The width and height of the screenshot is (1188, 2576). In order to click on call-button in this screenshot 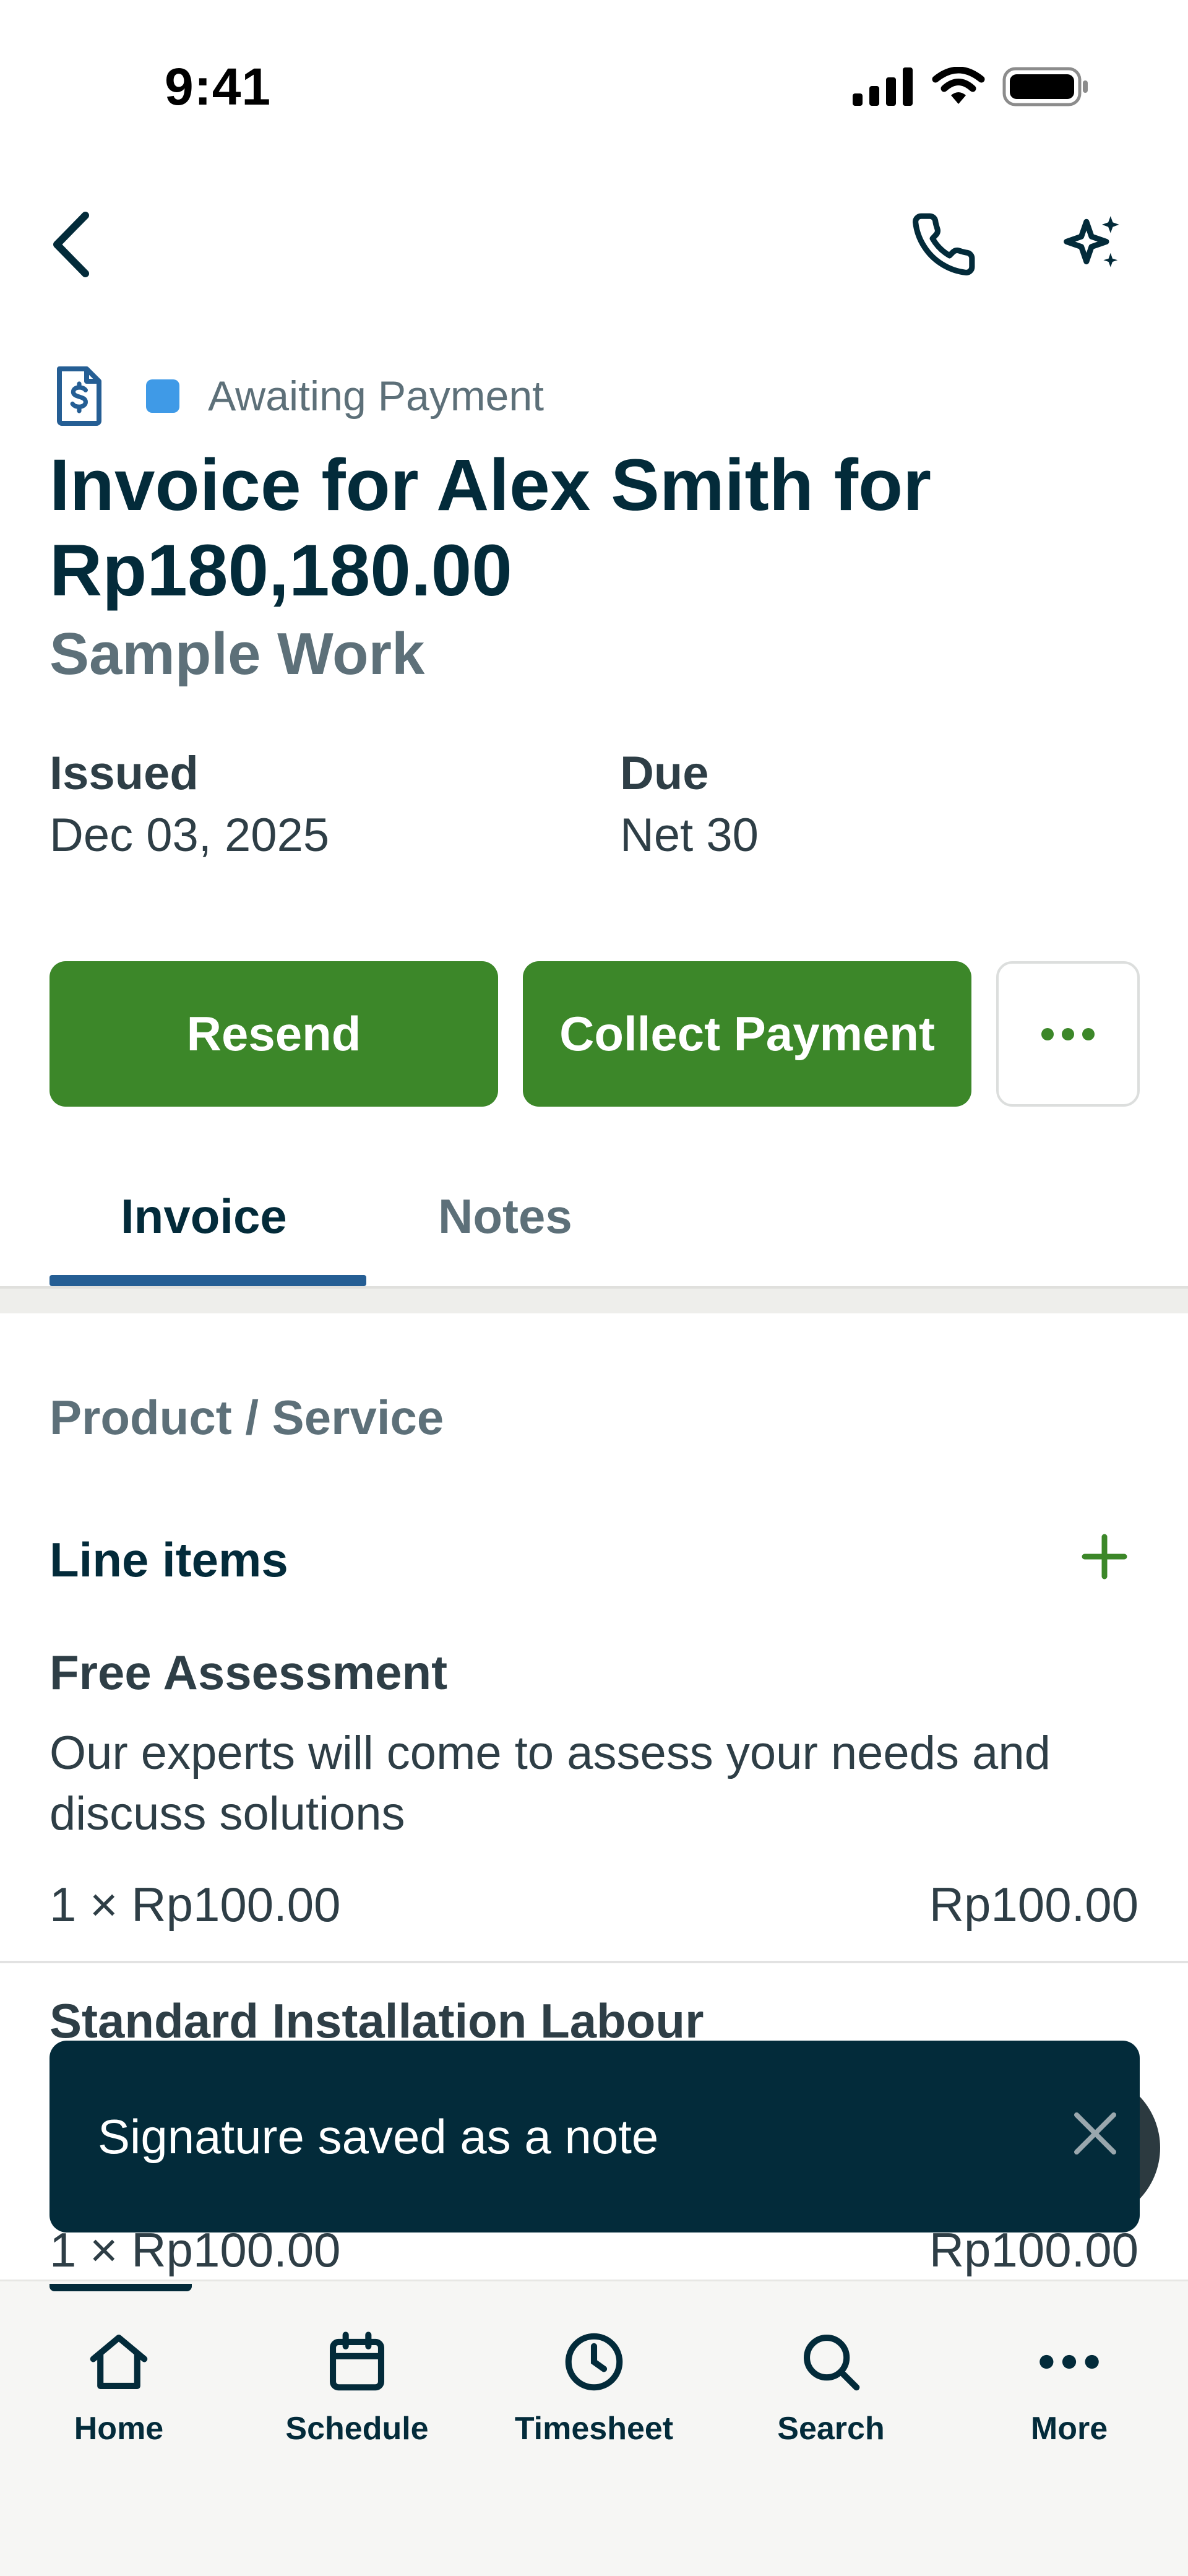, I will do `click(943, 244)`.